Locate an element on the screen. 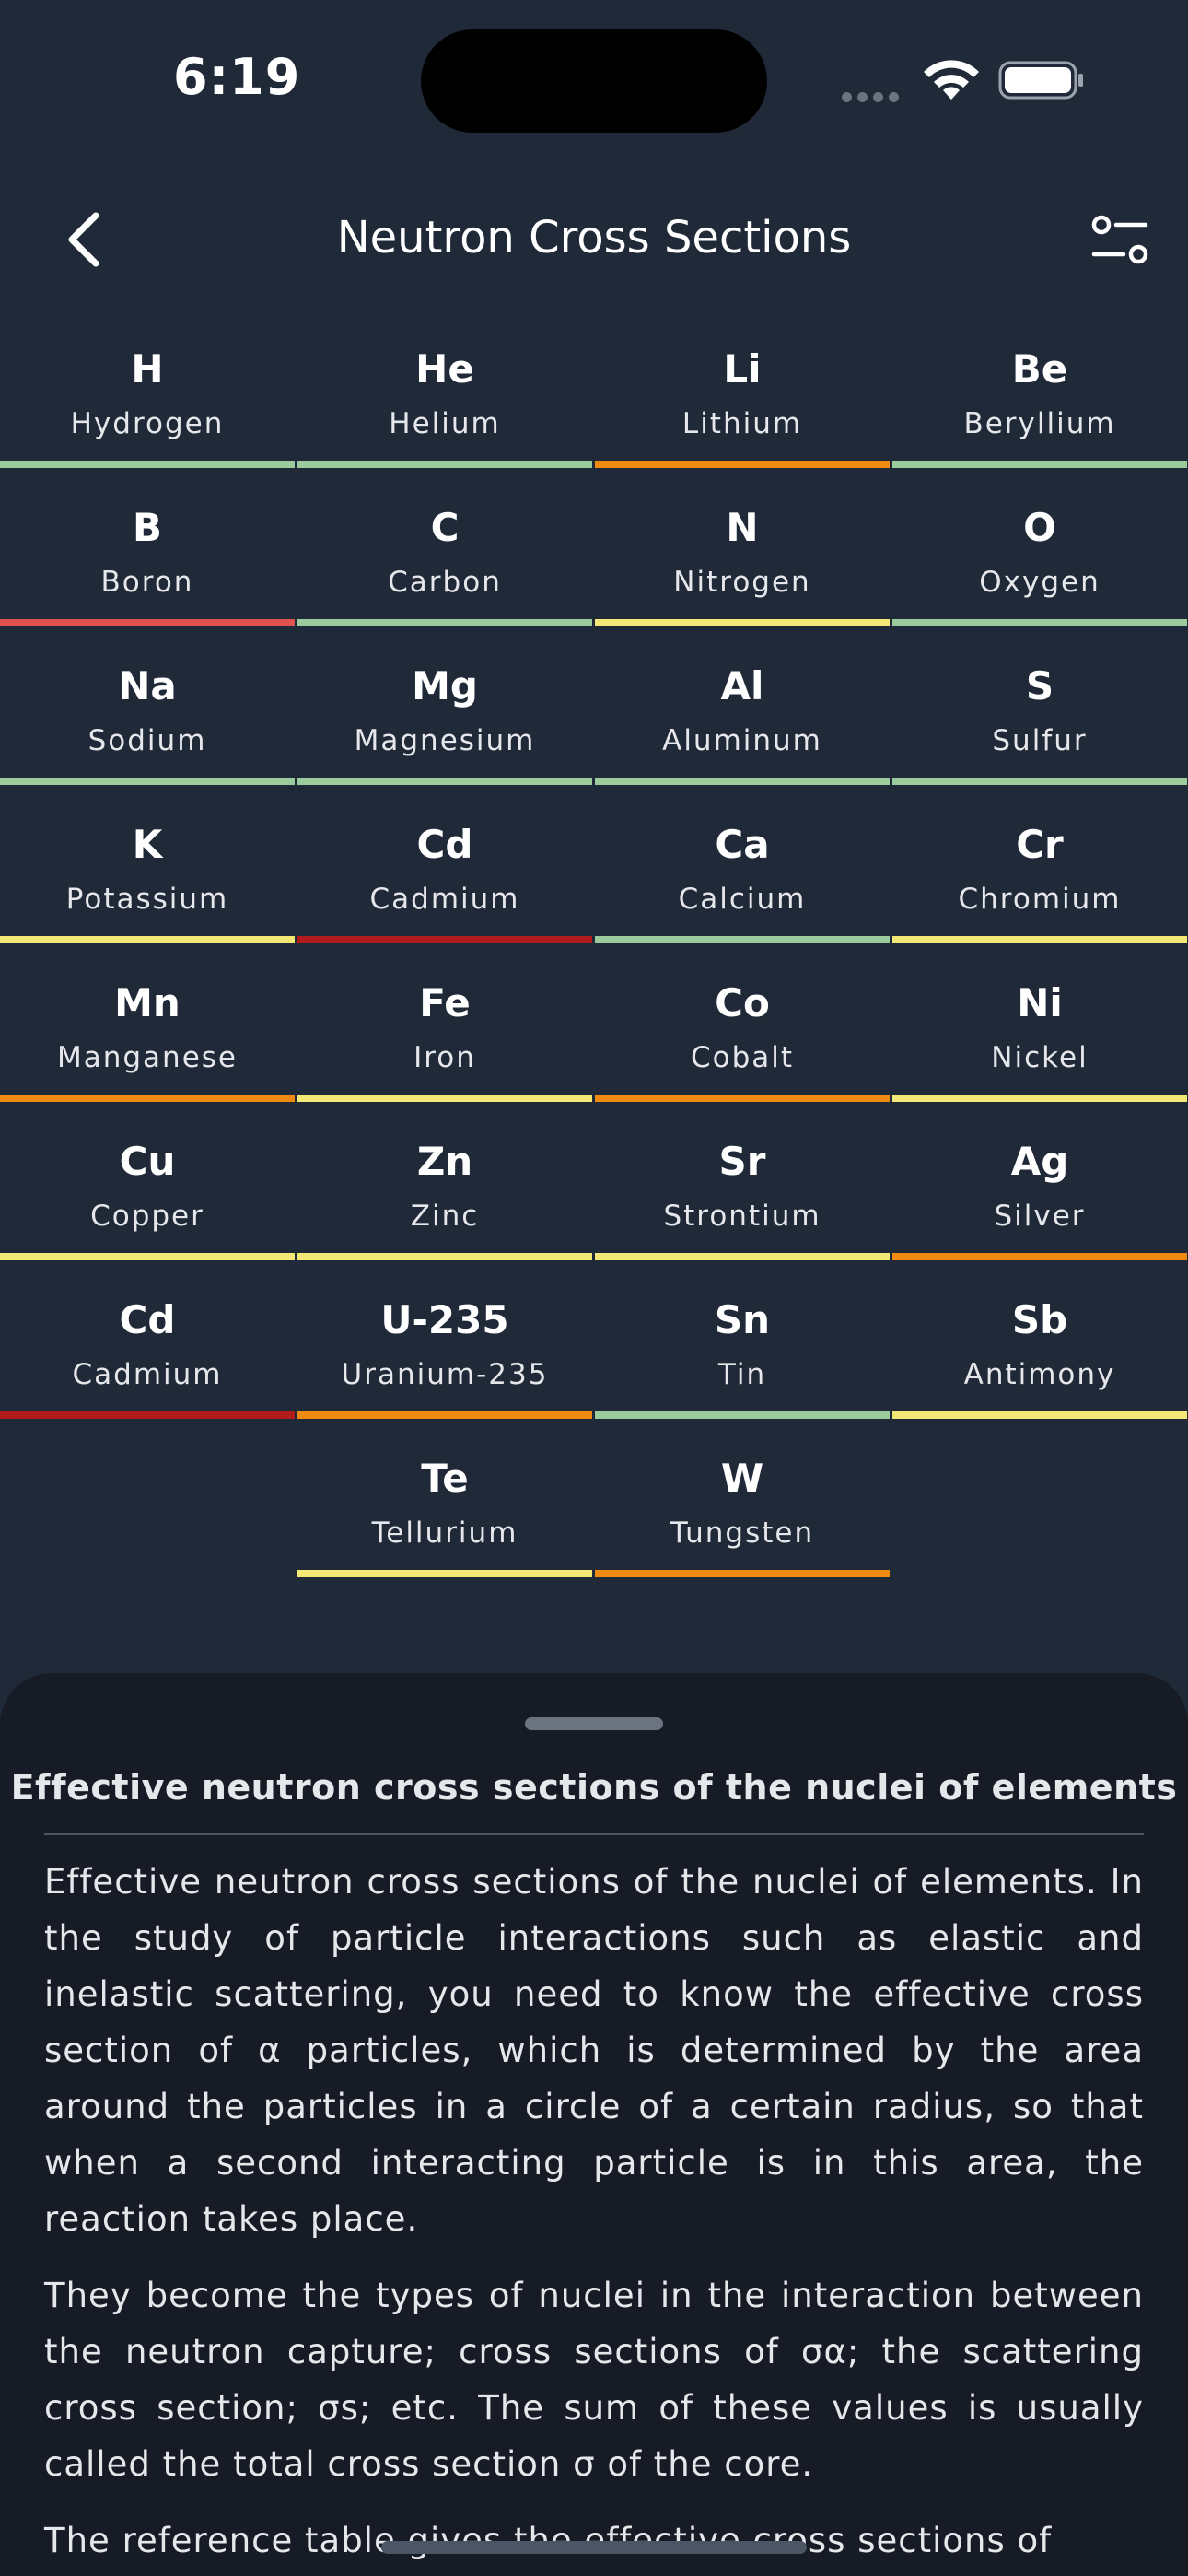 This screenshot has height=2576, width=1188. element-cell-cobalt: Co Cobalt is located at coordinates (742, 1032).